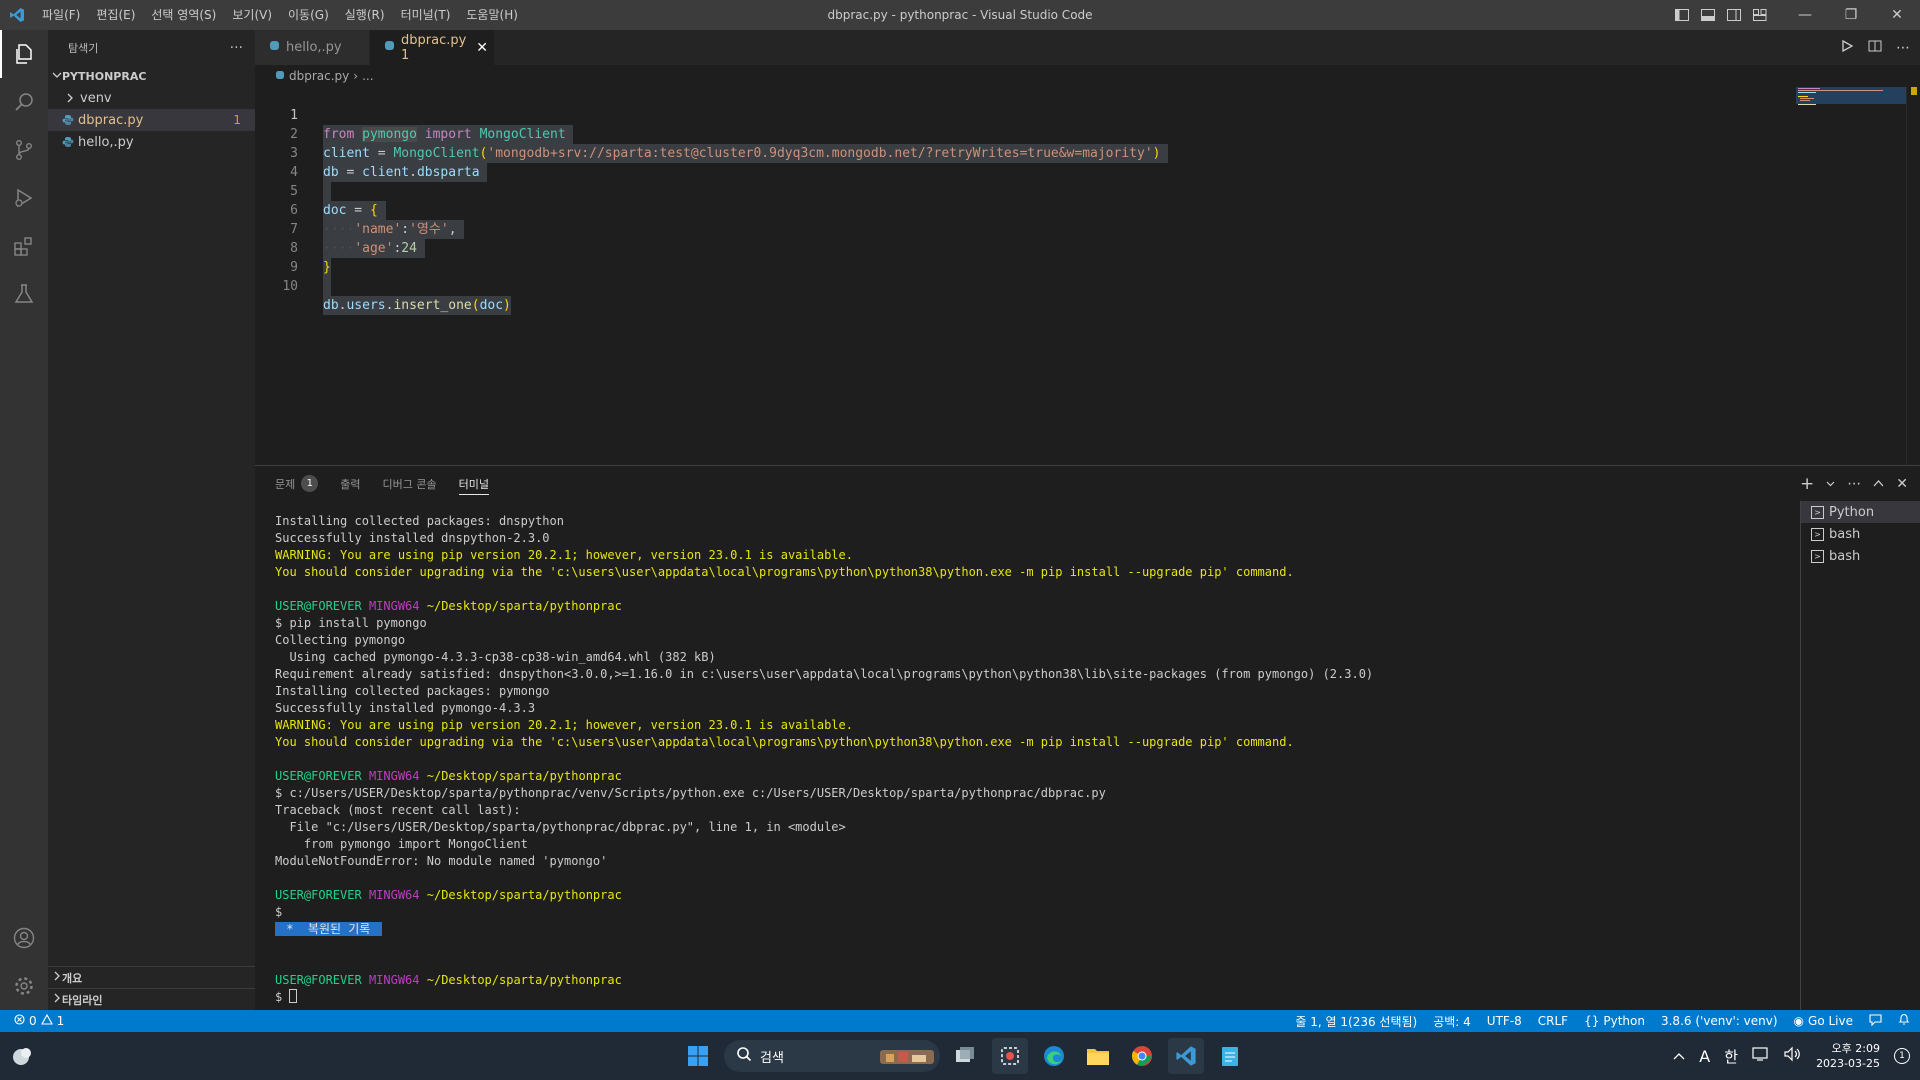  I want to click on terminal-input-line: $, so click(990, 997).